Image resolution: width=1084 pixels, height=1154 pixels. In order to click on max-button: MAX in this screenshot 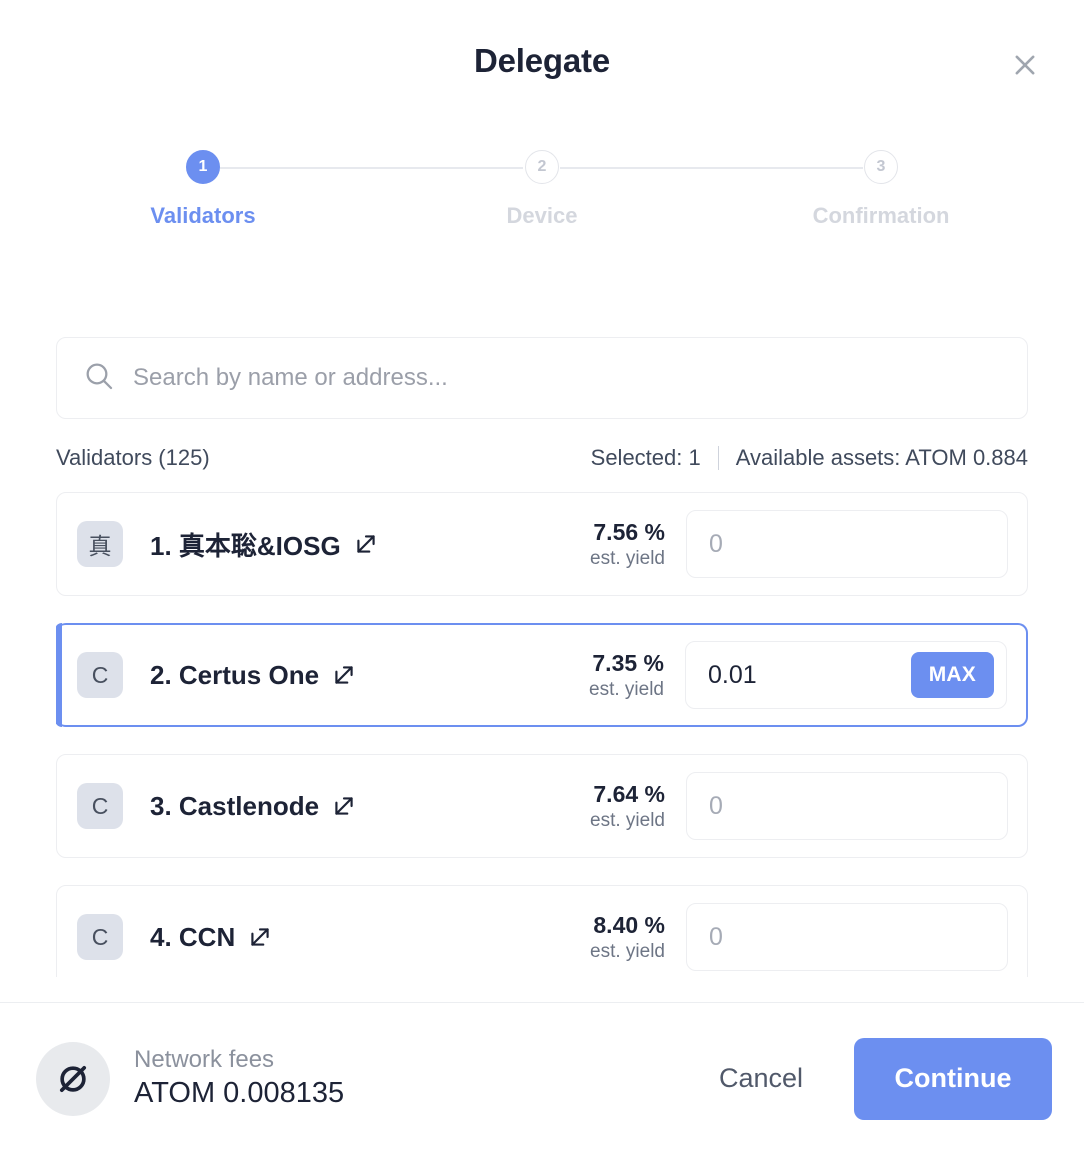, I will do `click(952, 675)`.